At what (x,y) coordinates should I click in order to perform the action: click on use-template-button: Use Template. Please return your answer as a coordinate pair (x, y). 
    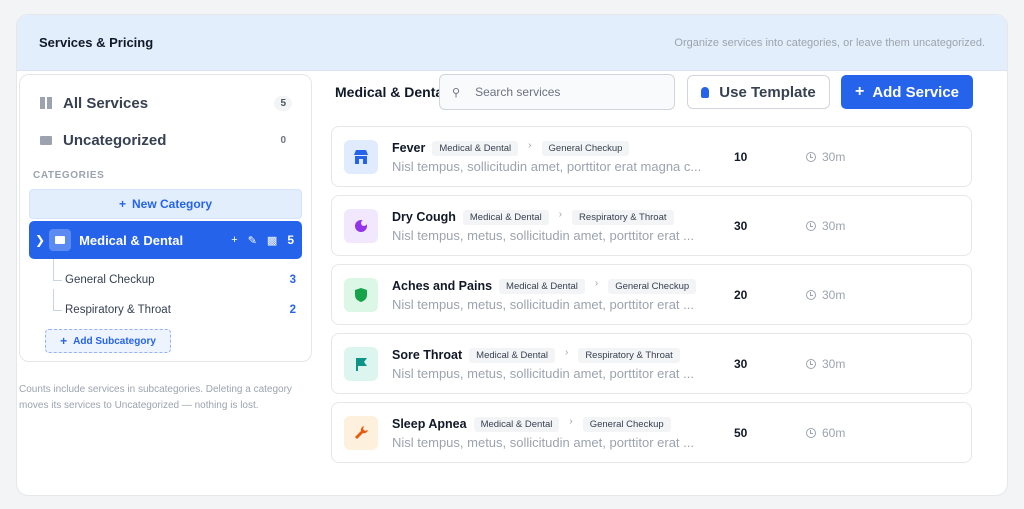
    Looking at the image, I should click on (758, 92).